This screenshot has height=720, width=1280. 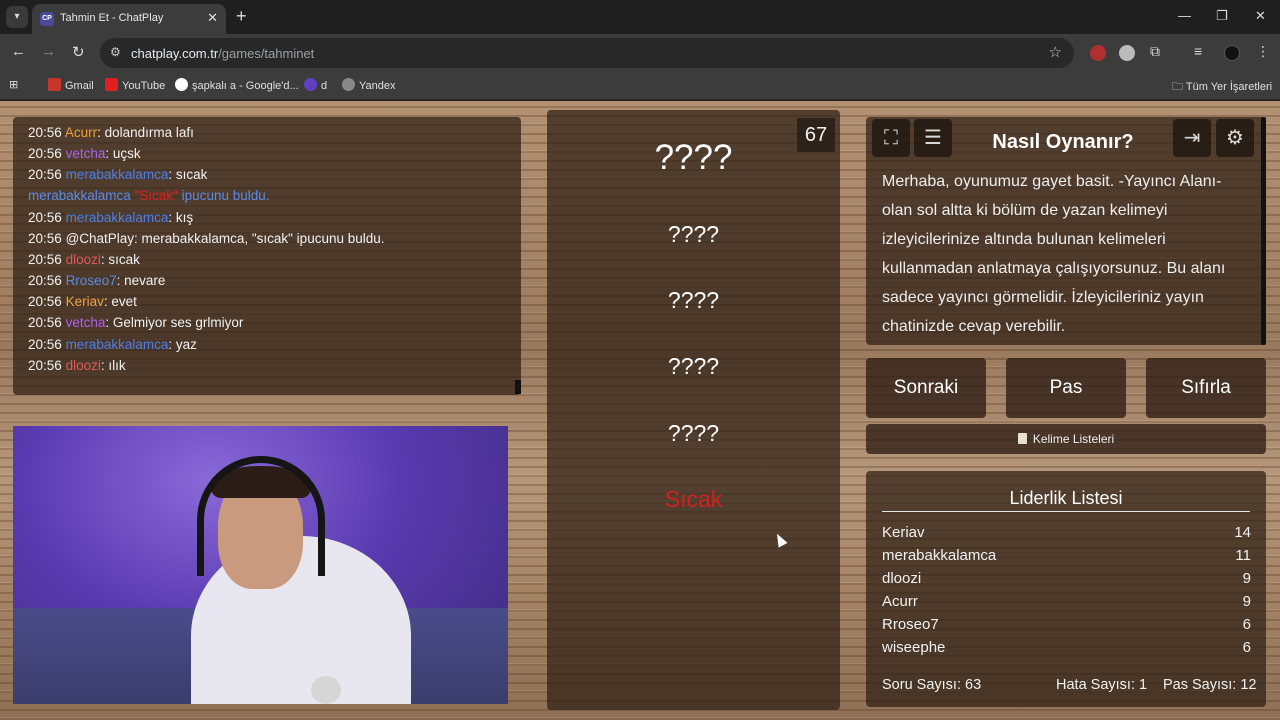 What do you see at coordinates (111, 217) in the screenshot?
I see `chat-message: 20:56 merabakkalamca: kış` at bounding box center [111, 217].